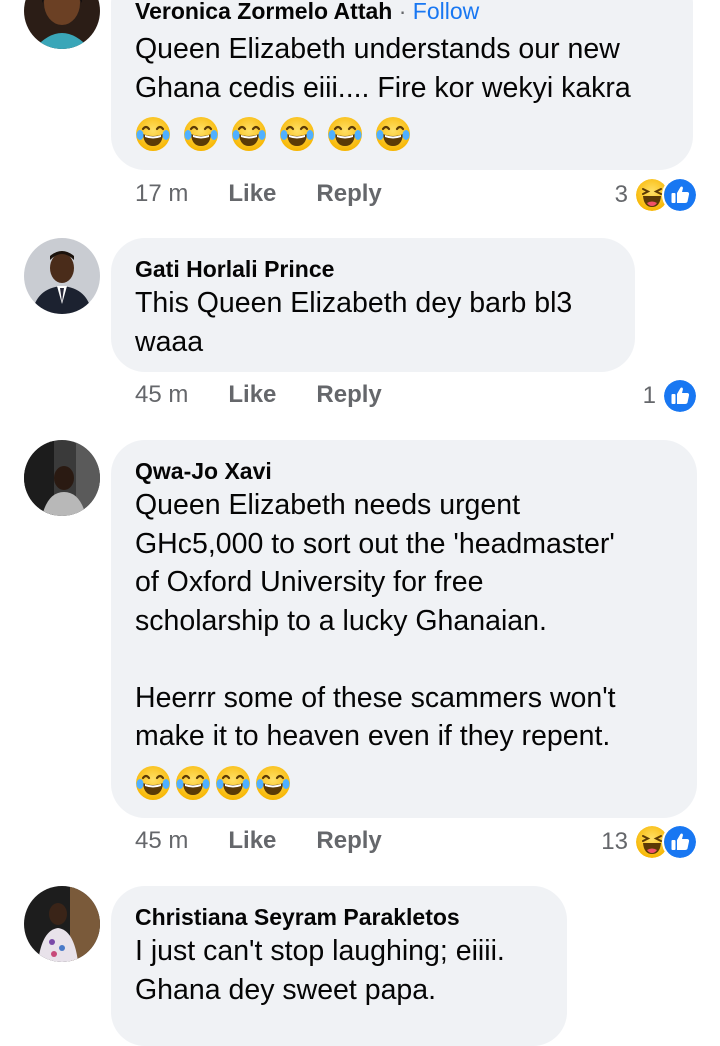  What do you see at coordinates (614, 841) in the screenshot?
I see `reaction-count: 13` at bounding box center [614, 841].